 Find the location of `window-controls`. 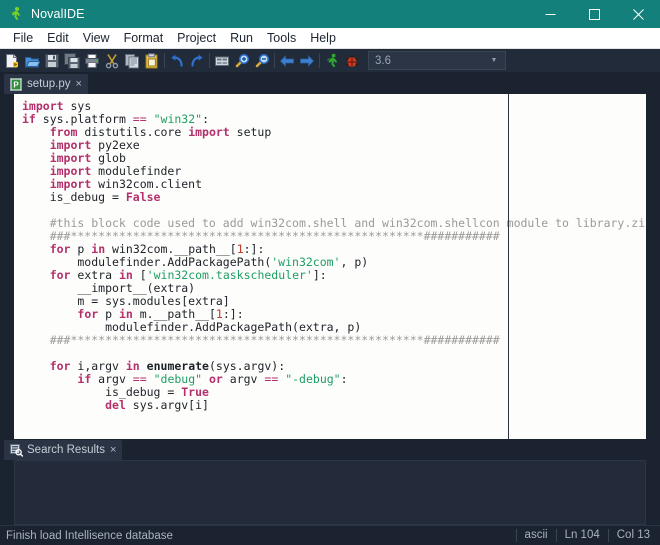

window-controls is located at coordinates (594, 14).